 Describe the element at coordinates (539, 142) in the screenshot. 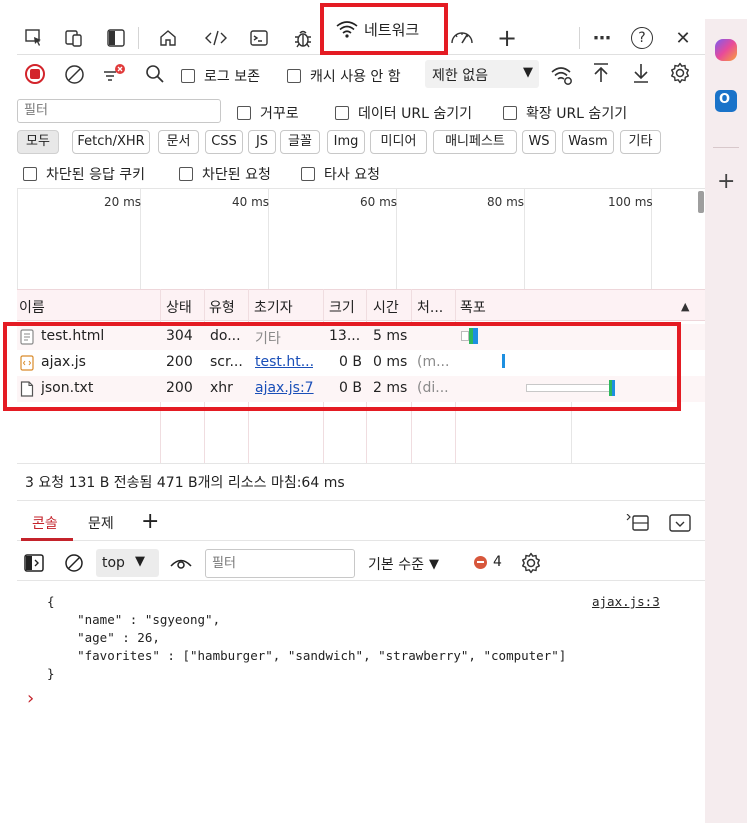

I see `chip-ws: WS` at that location.